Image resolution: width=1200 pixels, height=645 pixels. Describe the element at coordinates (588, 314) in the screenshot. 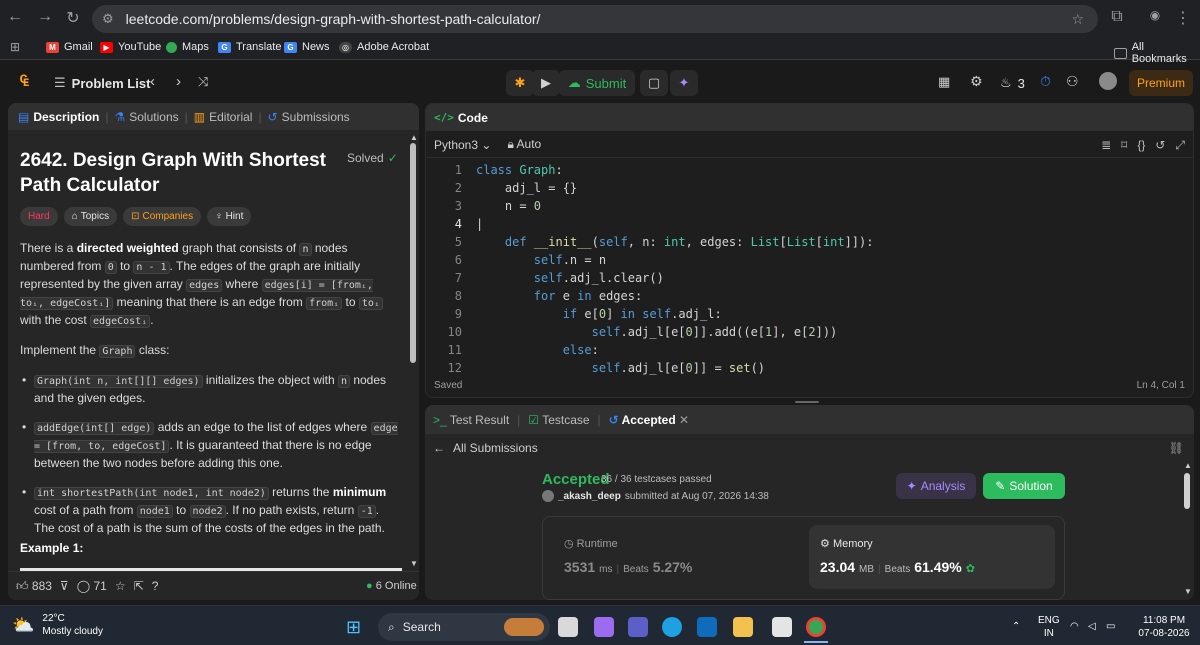

I see `code-line: 9 if e[0] in self.adj_l:` at that location.